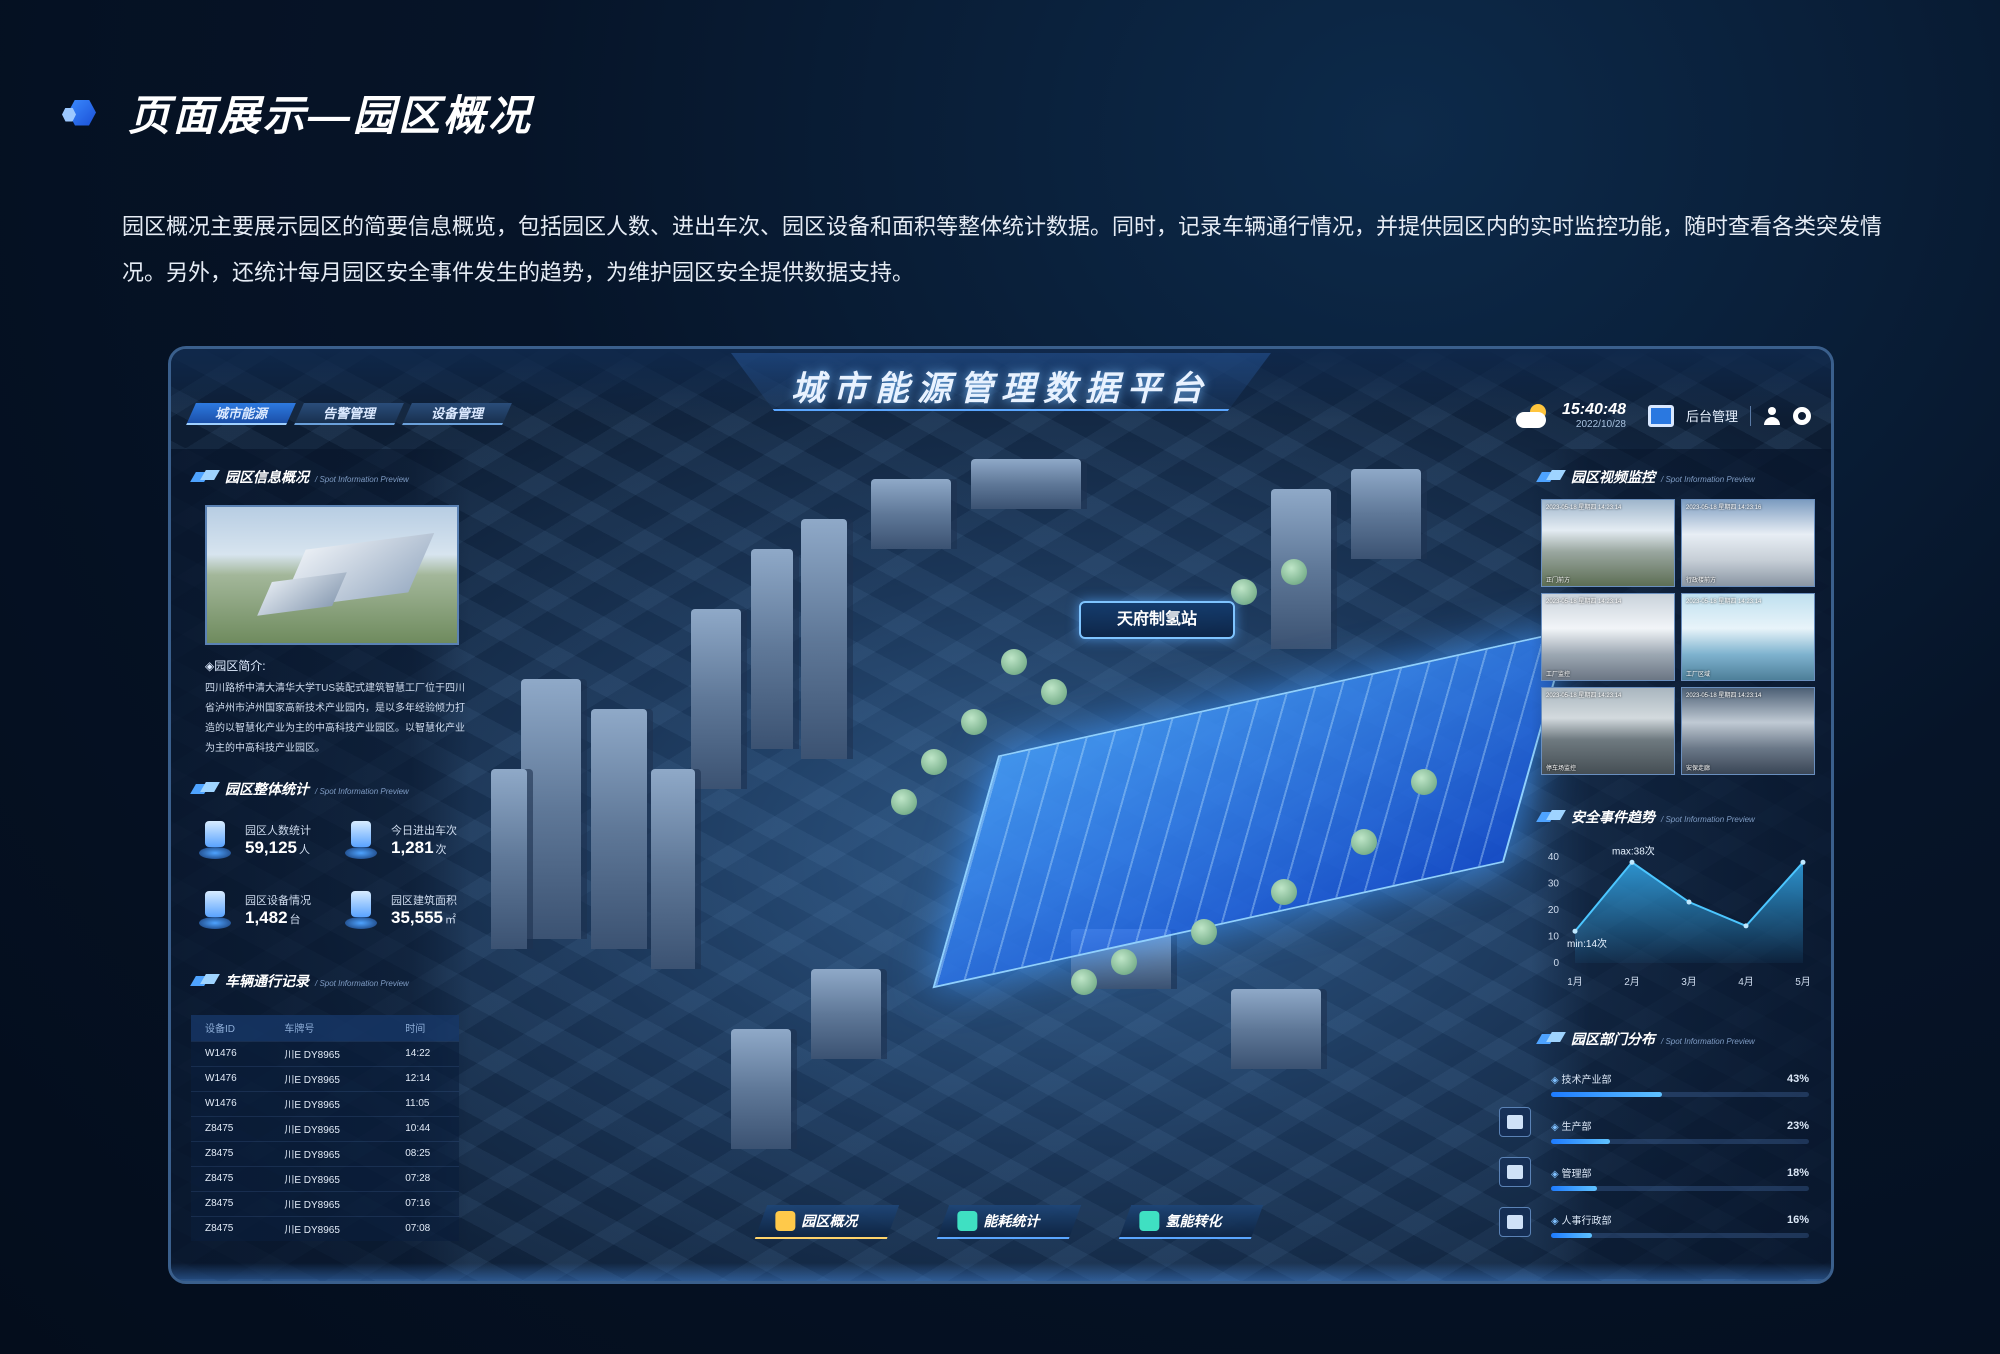 The width and height of the screenshot is (2000, 1354). I want to click on table-row: Z8475 川E DY8965 07:08, so click(325, 1228).